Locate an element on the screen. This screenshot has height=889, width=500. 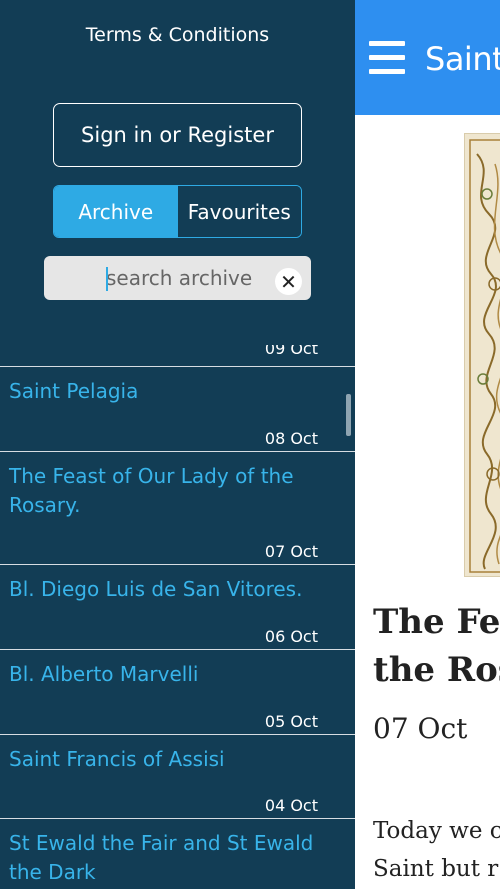
list-item-title: St Ewald the Fair and St Ewald the Dark is located at coordinates (161, 857).